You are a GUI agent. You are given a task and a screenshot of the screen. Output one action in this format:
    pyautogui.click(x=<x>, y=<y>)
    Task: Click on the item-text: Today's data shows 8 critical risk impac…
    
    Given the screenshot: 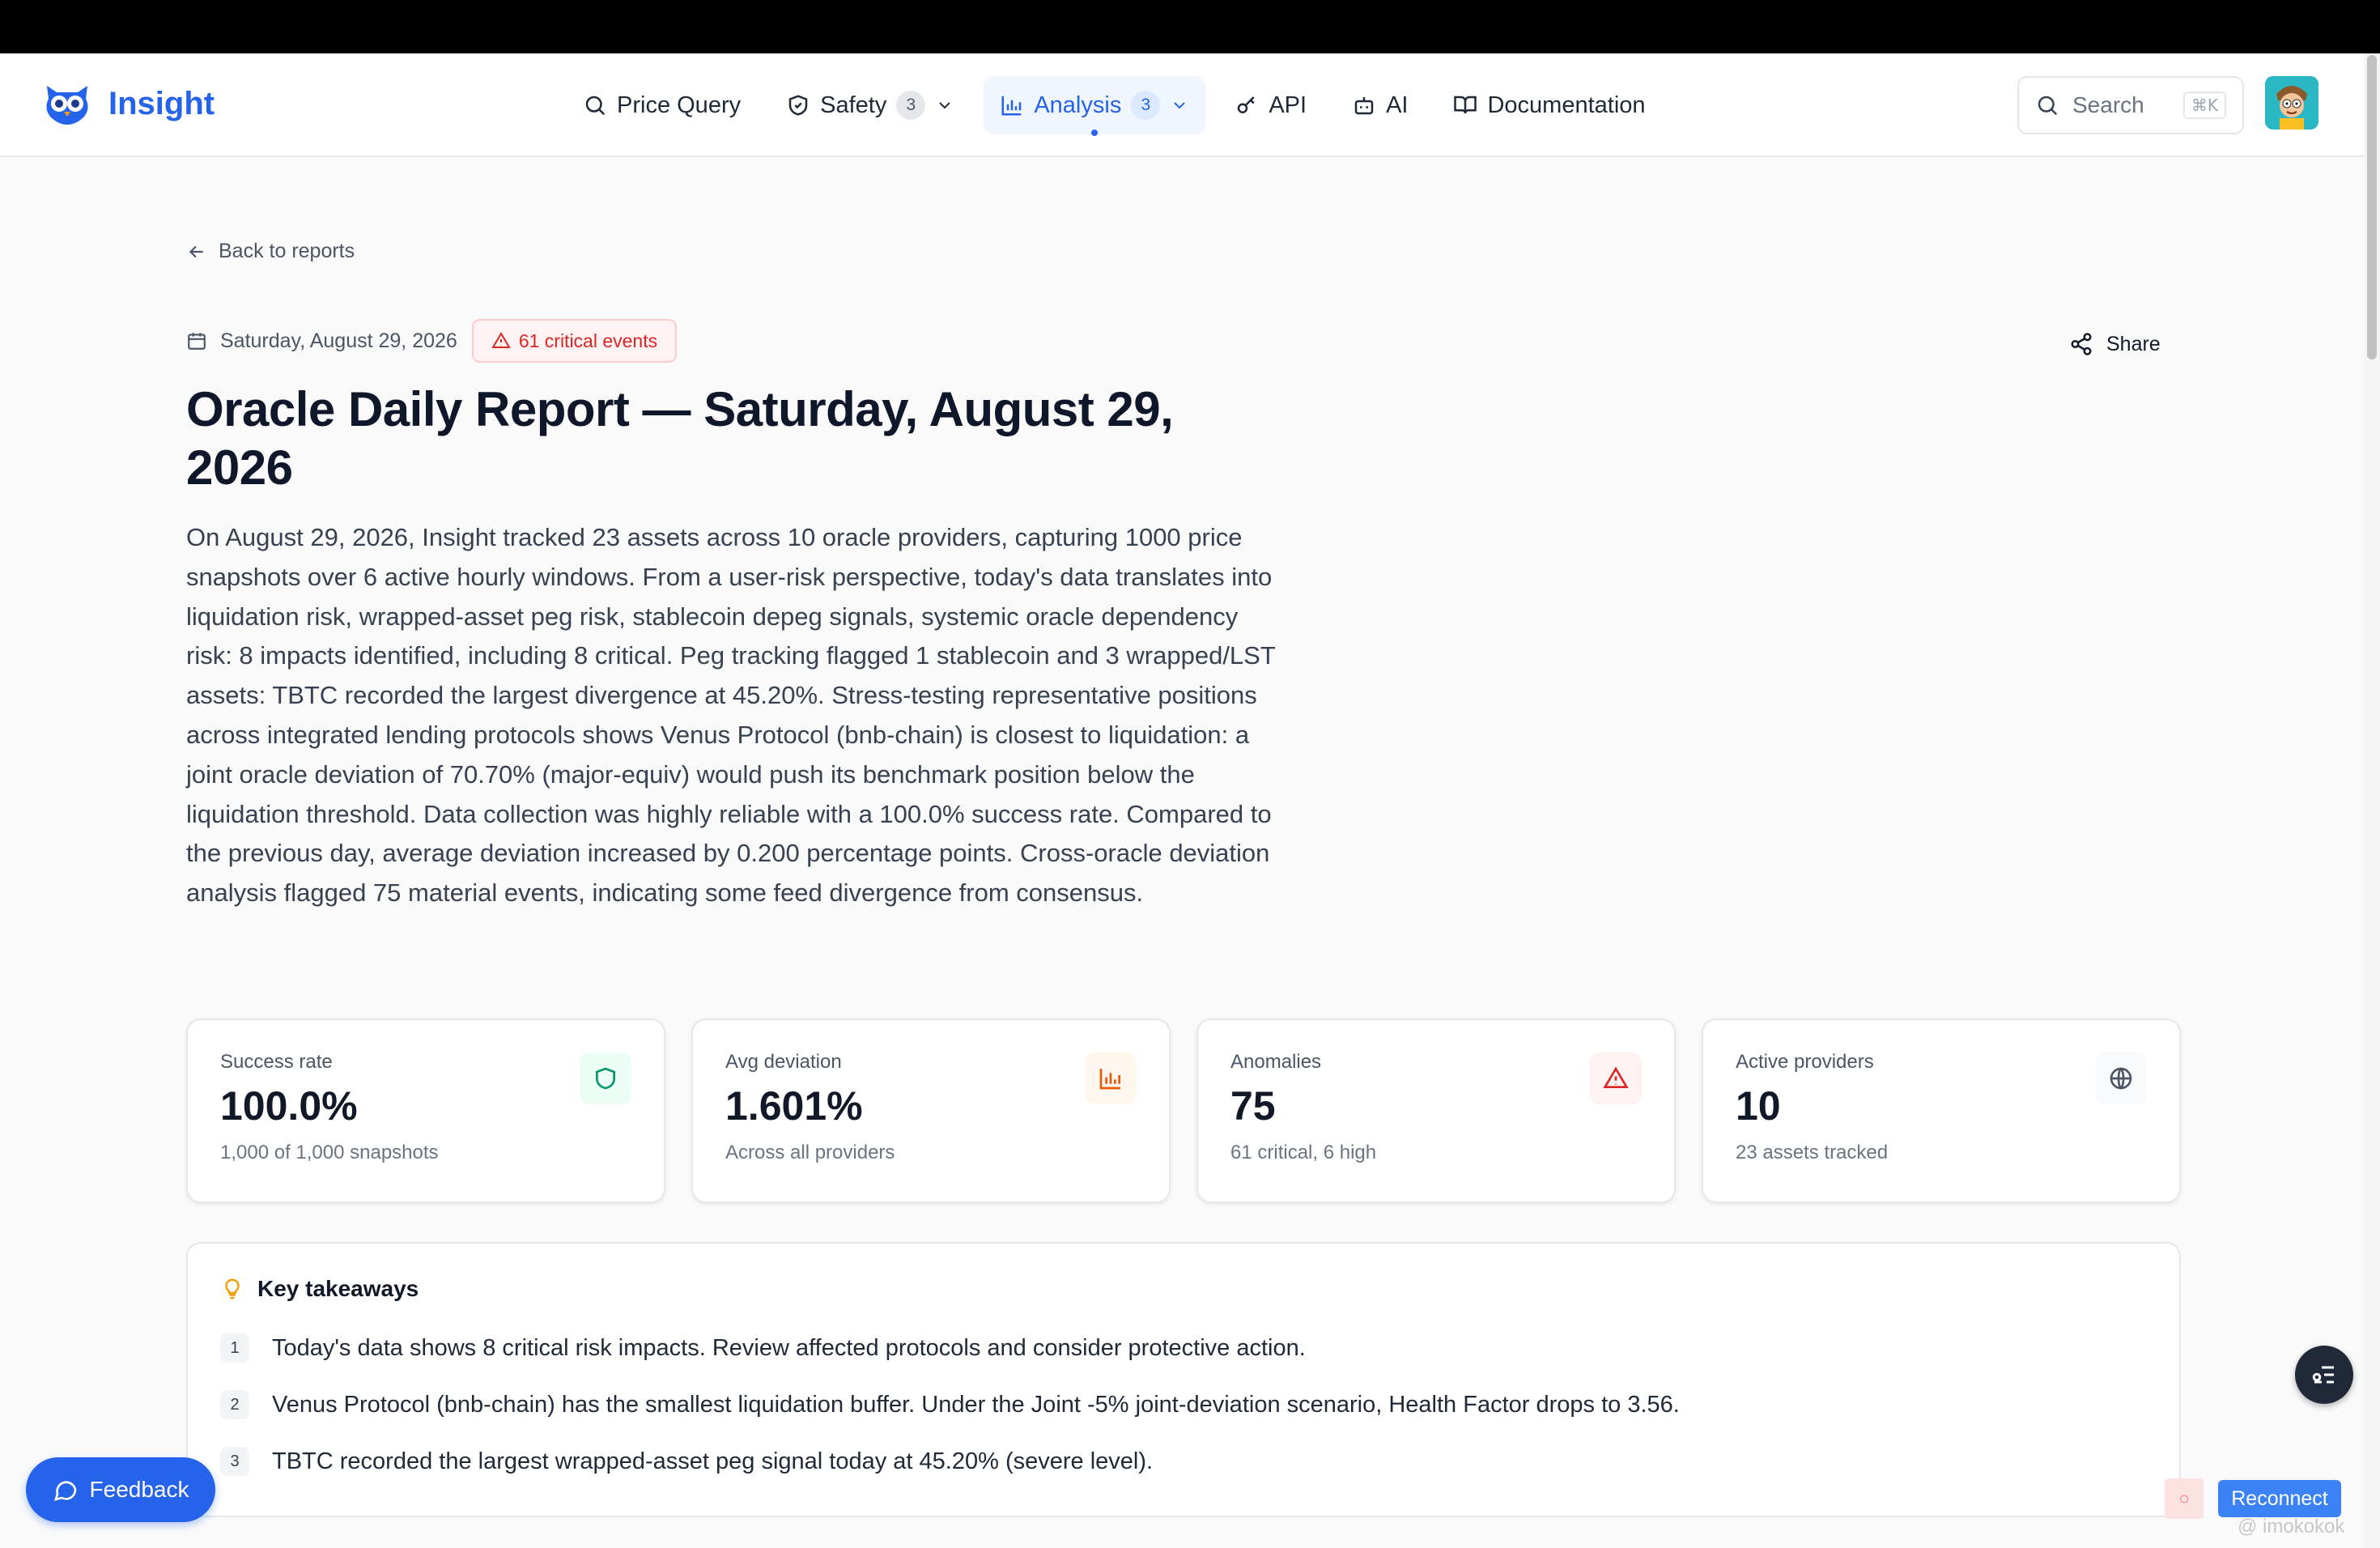 What is the action you would take?
    pyautogui.click(x=789, y=1348)
    